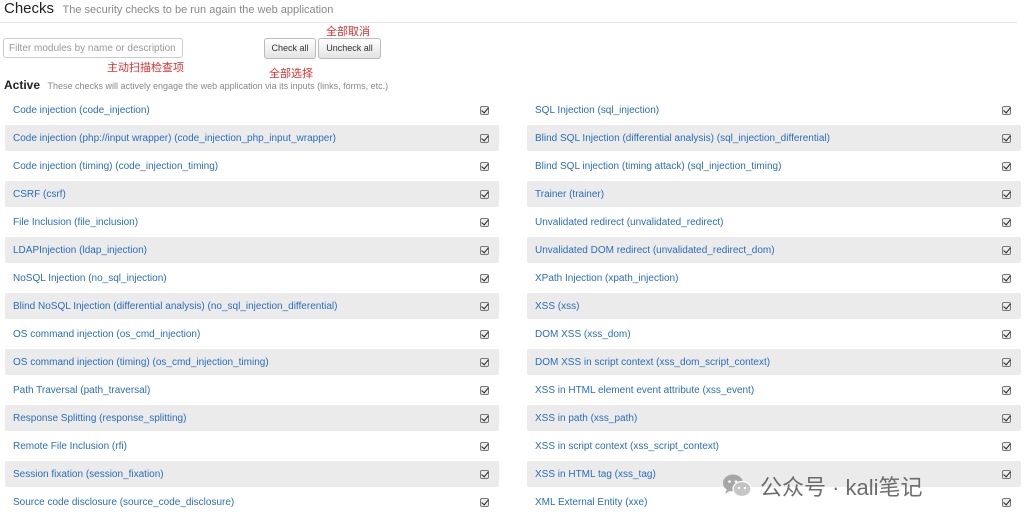 Image resolution: width=1027 pixels, height=525 pixels. Describe the element at coordinates (252, 110) in the screenshot. I see `check-row: Code injection (code_injection)` at that location.